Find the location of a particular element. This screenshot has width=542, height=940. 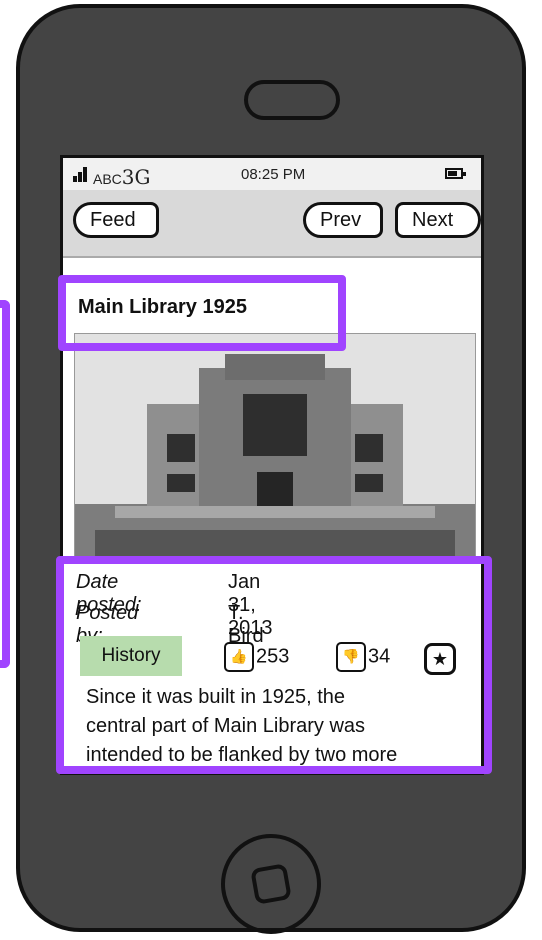

post-text-line: Since it was built in 1925, the is located at coordinates (216, 697).